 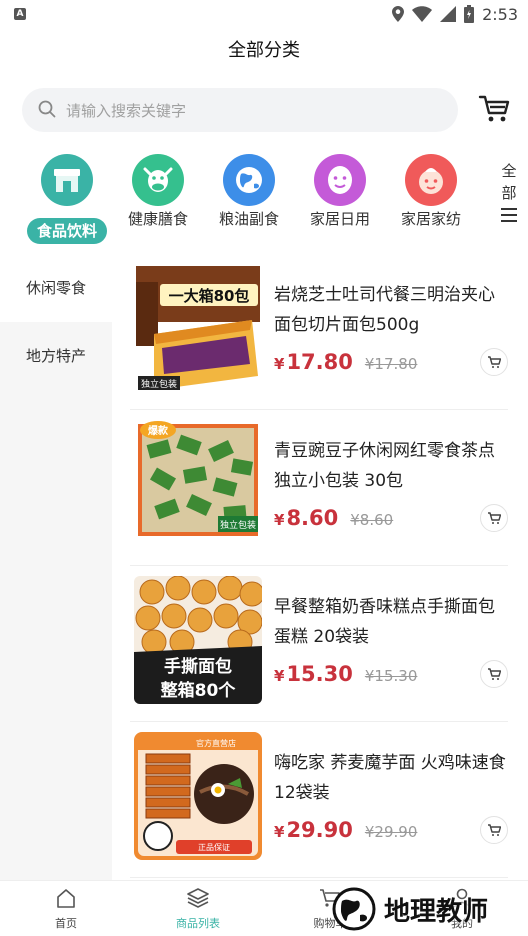 I want to click on battery-icon, so click(x=469, y=14).